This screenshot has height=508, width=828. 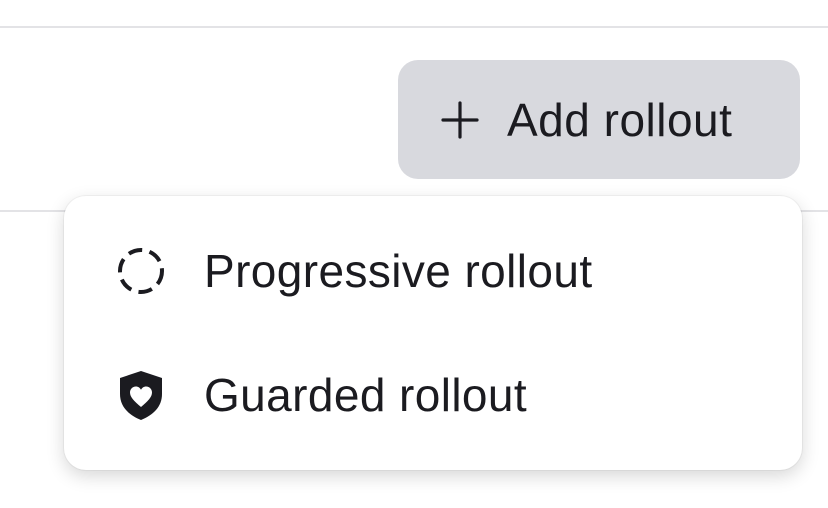 What do you see at coordinates (460, 119) in the screenshot?
I see `plus-icon` at bounding box center [460, 119].